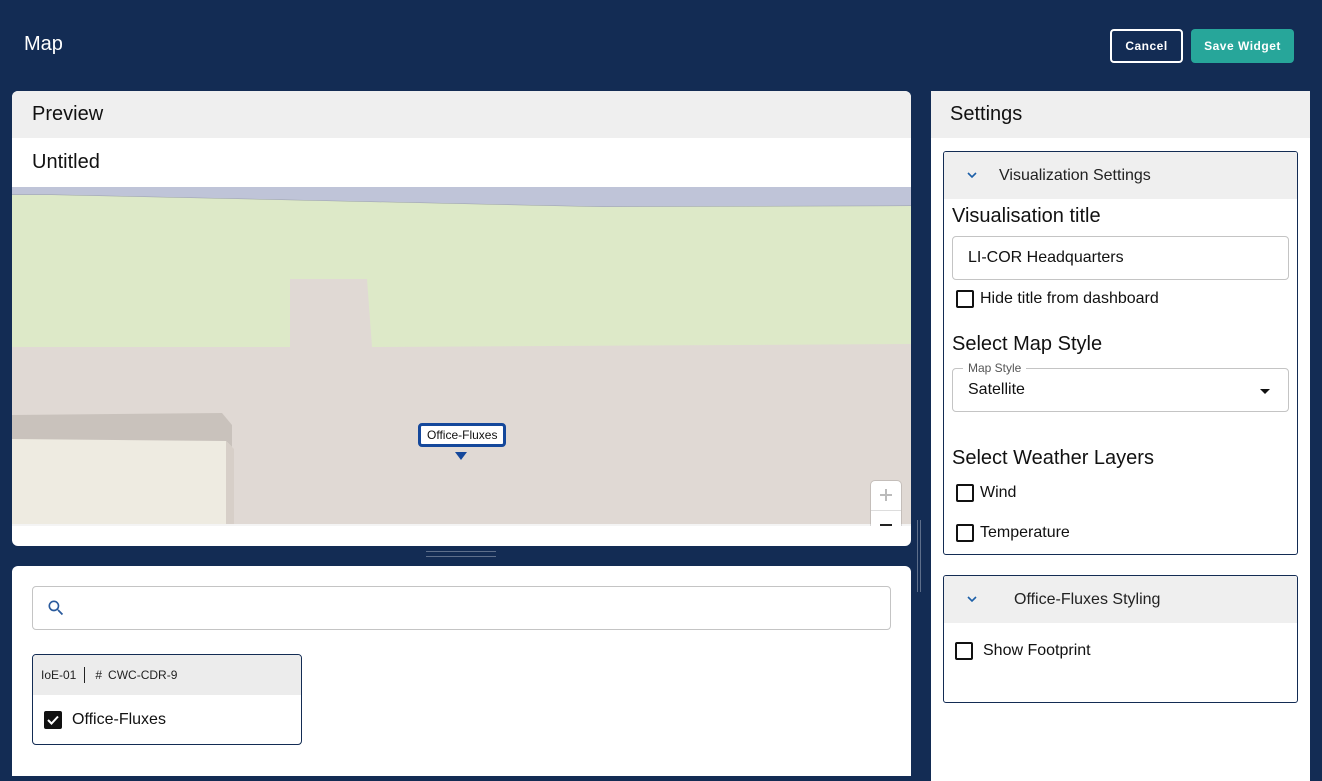  I want to click on plus-icon, so click(886, 495).